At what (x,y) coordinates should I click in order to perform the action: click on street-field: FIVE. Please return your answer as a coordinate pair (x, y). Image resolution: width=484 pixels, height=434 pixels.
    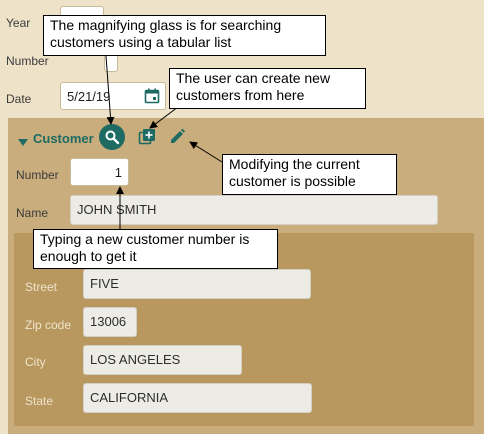
    Looking at the image, I should click on (197, 284).